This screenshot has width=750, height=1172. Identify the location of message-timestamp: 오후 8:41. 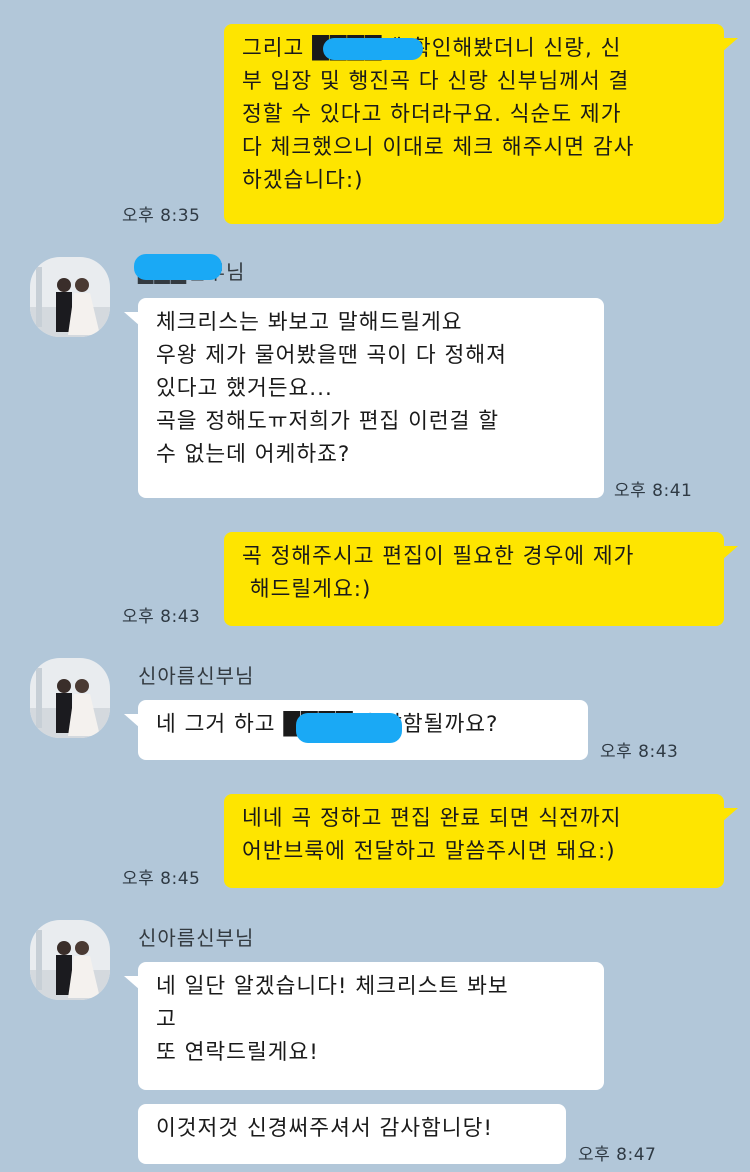
(653, 491).